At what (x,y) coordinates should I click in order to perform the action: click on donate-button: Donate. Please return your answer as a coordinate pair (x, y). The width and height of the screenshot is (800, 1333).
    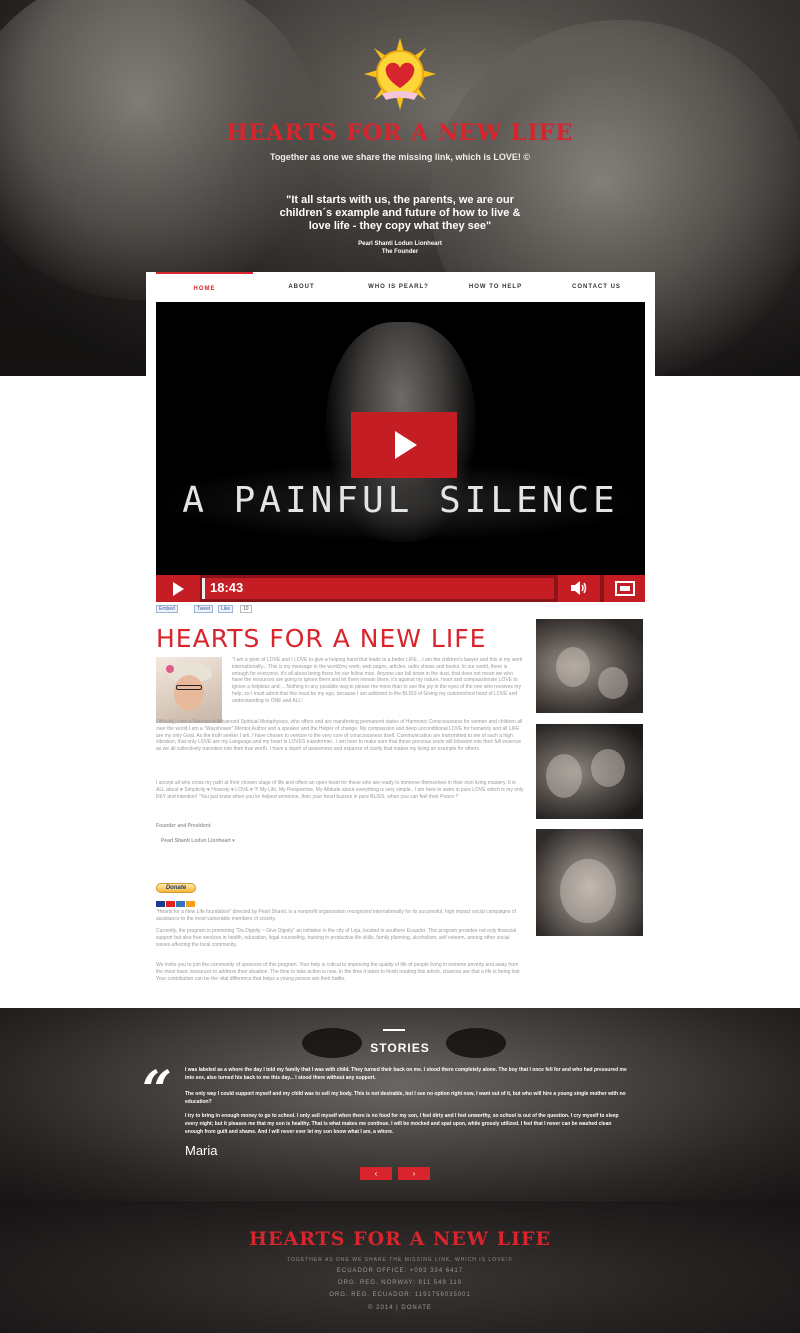
    Looking at the image, I should click on (176, 888).